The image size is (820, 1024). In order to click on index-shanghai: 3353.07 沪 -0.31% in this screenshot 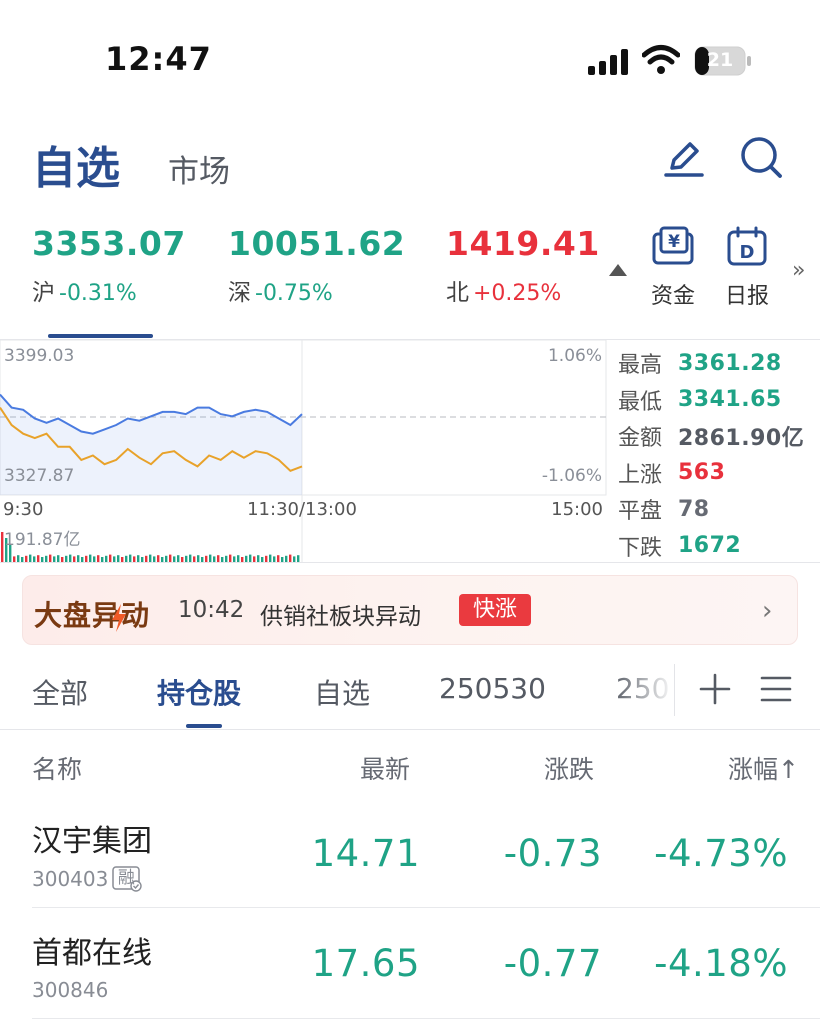, I will do `click(109, 265)`.